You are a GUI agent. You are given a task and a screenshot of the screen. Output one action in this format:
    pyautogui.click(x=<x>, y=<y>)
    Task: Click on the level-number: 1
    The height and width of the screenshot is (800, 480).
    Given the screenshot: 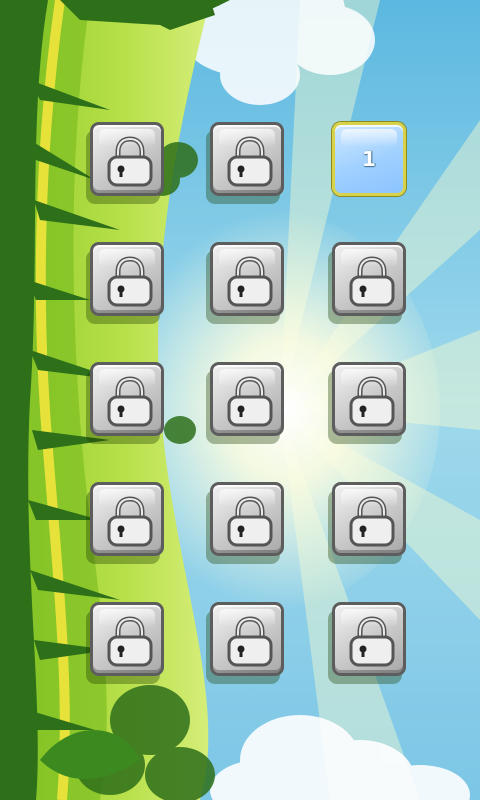 What is the action you would take?
    pyautogui.click(x=369, y=159)
    